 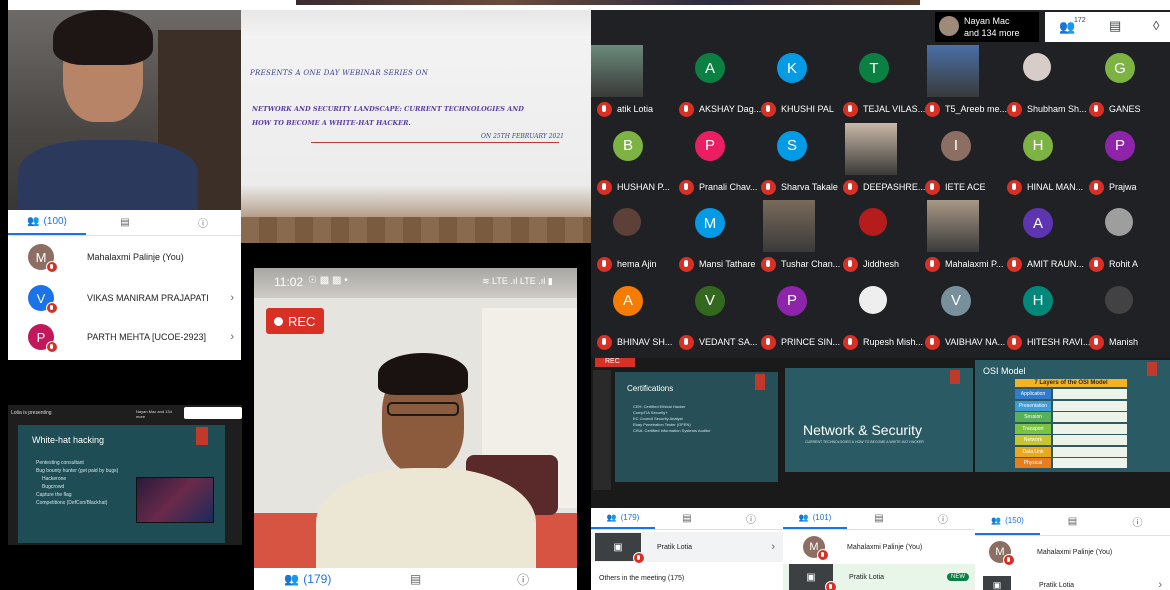 What do you see at coordinates (792, 300) in the screenshot?
I see `participant-avatar: P` at bounding box center [792, 300].